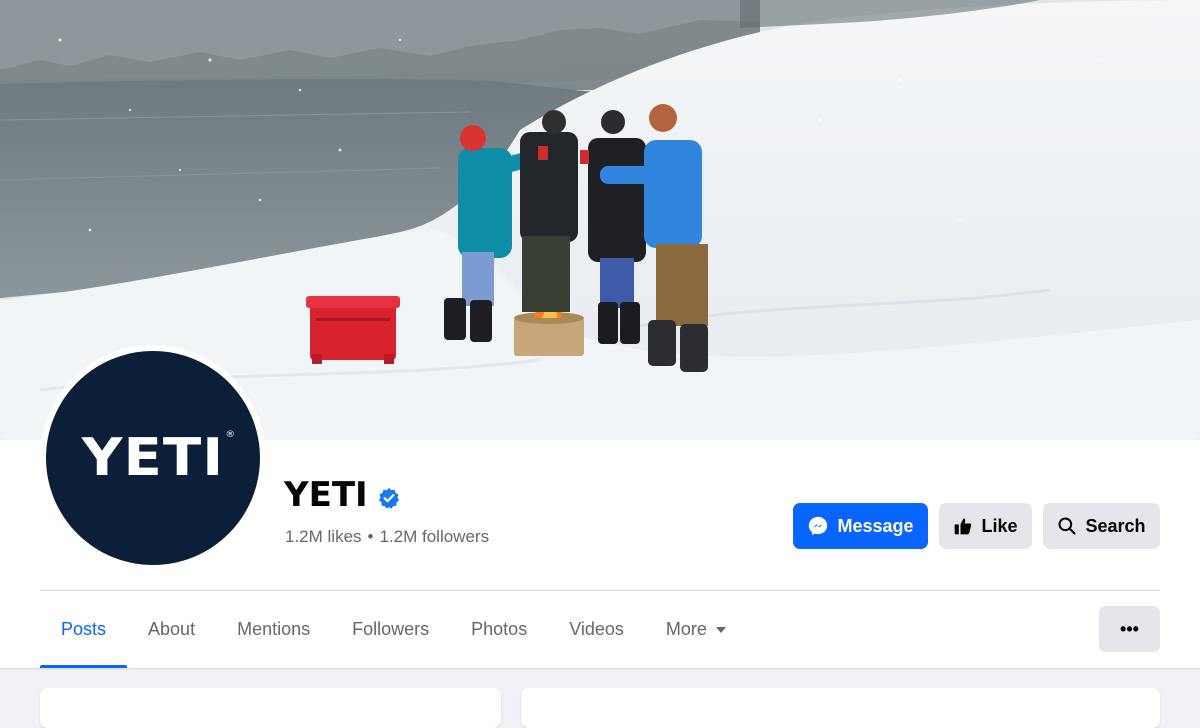 This screenshot has height=728, width=1200. Describe the element at coordinates (963, 526) in the screenshot. I see `thumbs-up-icon` at that location.